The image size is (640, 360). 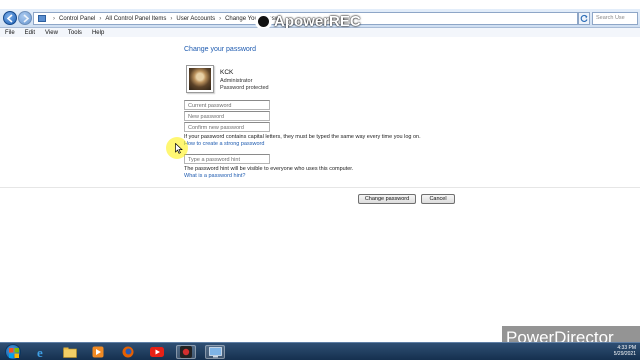 What do you see at coordinates (77, 19) in the screenshot?
I see `breadcrumb-control-panel: Control Panel` at bounding box center [77, 19].